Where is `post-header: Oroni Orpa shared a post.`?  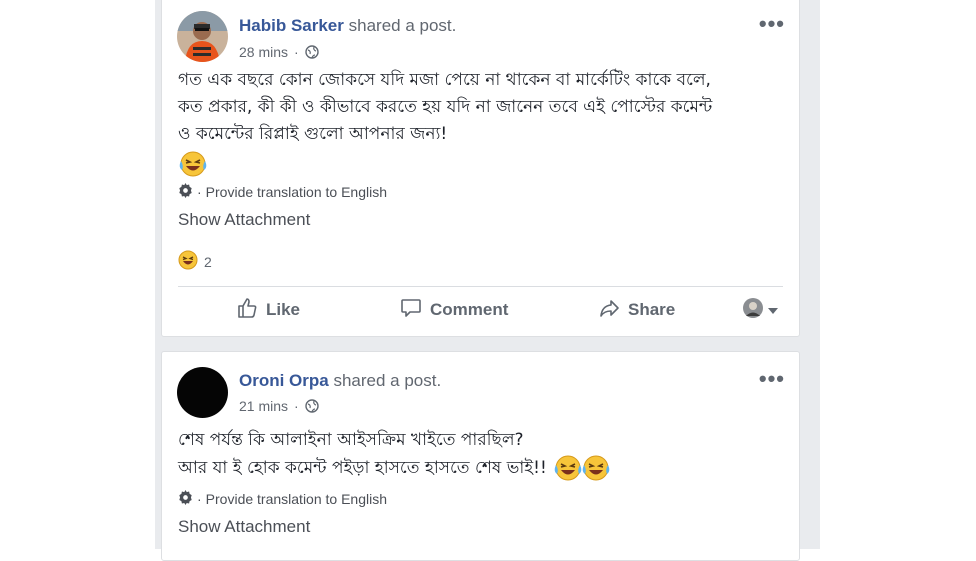
post-header: Oroni Orpa shared a post. is located at coordinates (340, 381).